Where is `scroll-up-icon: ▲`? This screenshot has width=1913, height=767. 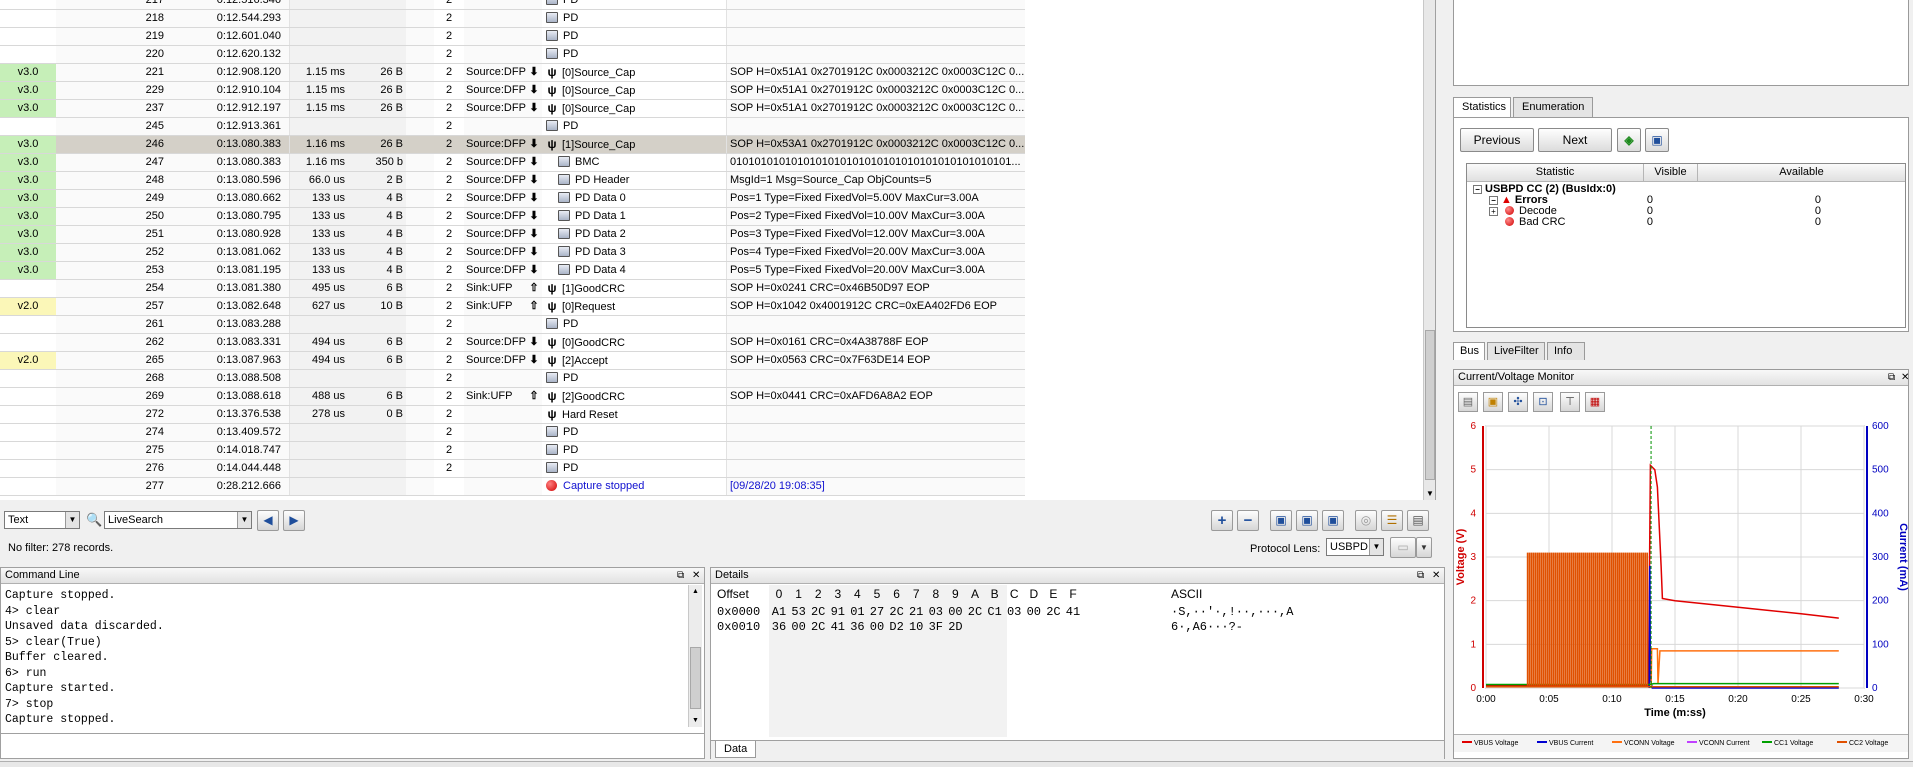 scroll-up-icon: ▲ is located at coordinates (695, 591).